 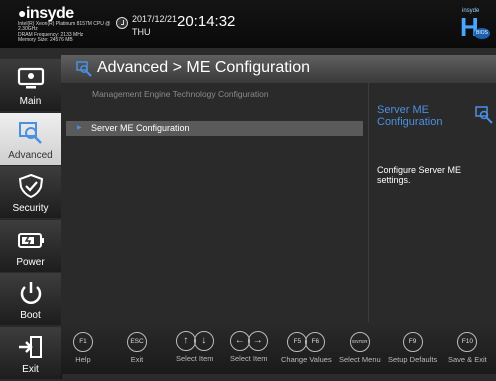 I want to click on page-title: Advanced > ME Configuration, so click(x=204, y=67).